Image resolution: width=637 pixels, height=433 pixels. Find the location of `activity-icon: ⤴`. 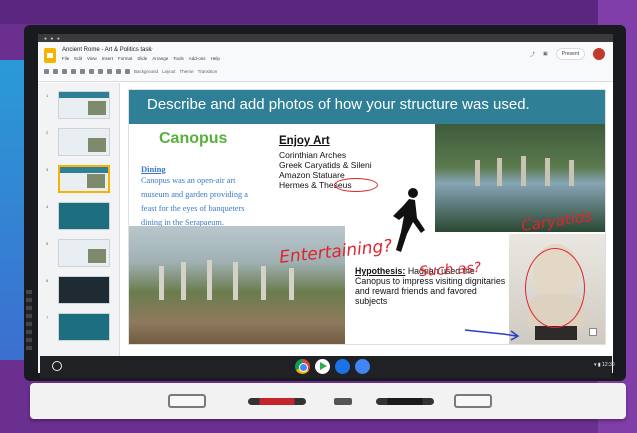

activity-icon: ⤴ is located at coordinates (532, 54).